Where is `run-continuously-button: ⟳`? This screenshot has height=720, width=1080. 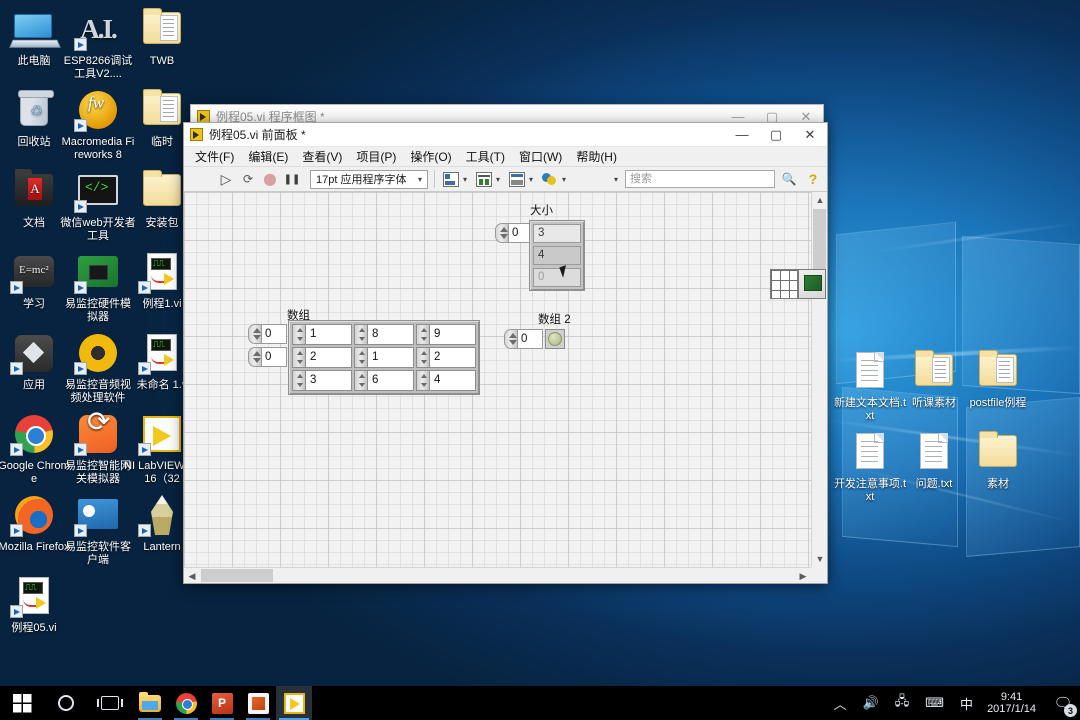
run-continuously-button: ⟳ is located at coordinates (248, 179).